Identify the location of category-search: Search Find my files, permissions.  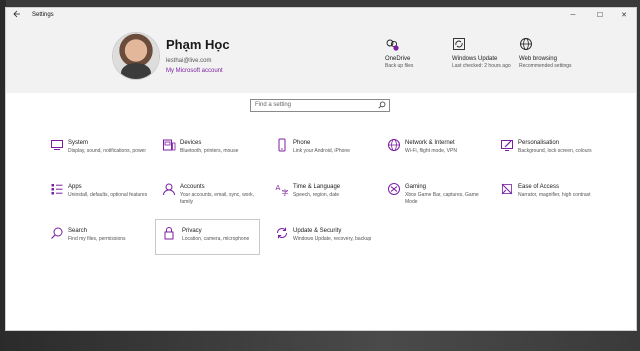
(99, 242).